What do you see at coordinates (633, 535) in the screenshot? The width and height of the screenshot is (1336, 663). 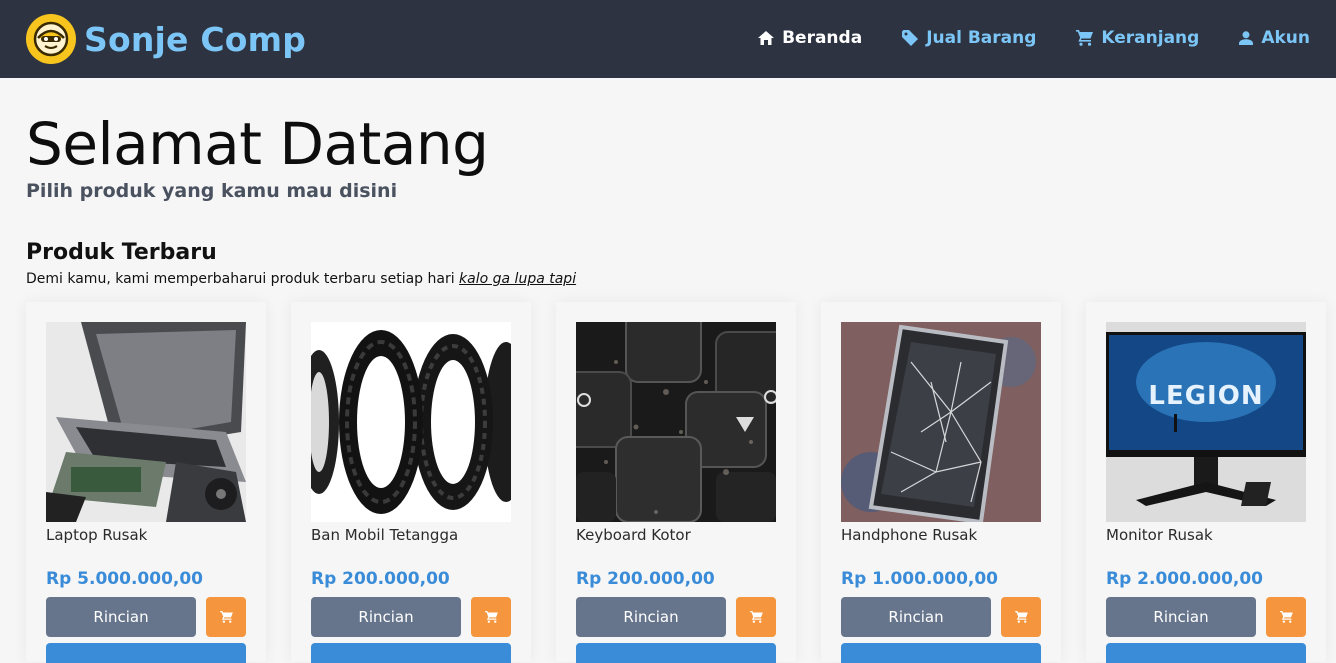 I see `product-name: Keyboard Kotor` at bounding box center [633, 535].